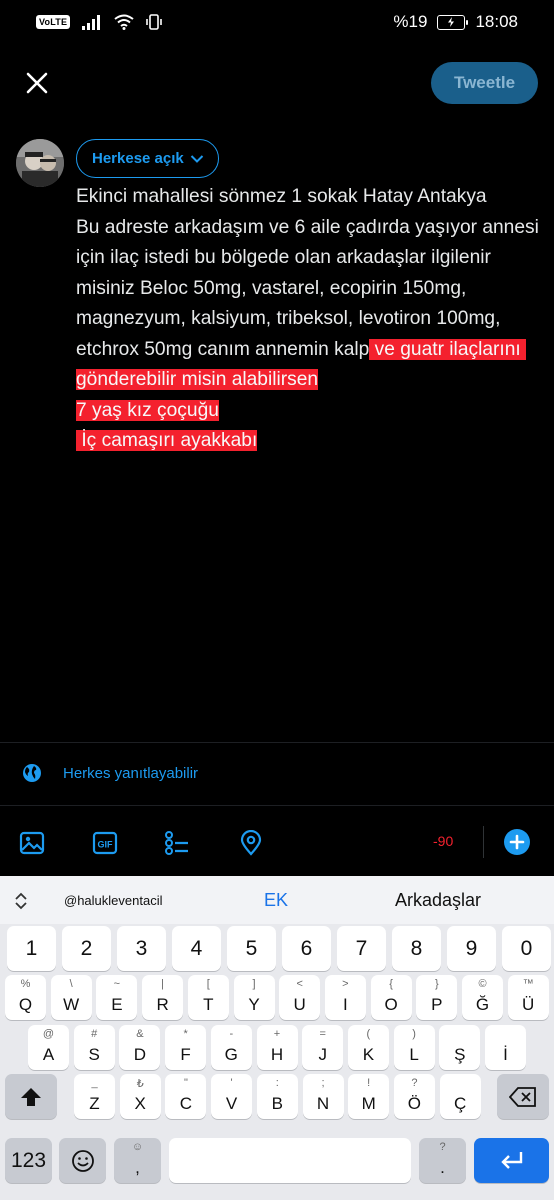 Image resolution: width=554 pixels, height=1200 pixels. Describe the element at coordinates (208, 1004) in the screenshot. I see `key-label: T` at that location.